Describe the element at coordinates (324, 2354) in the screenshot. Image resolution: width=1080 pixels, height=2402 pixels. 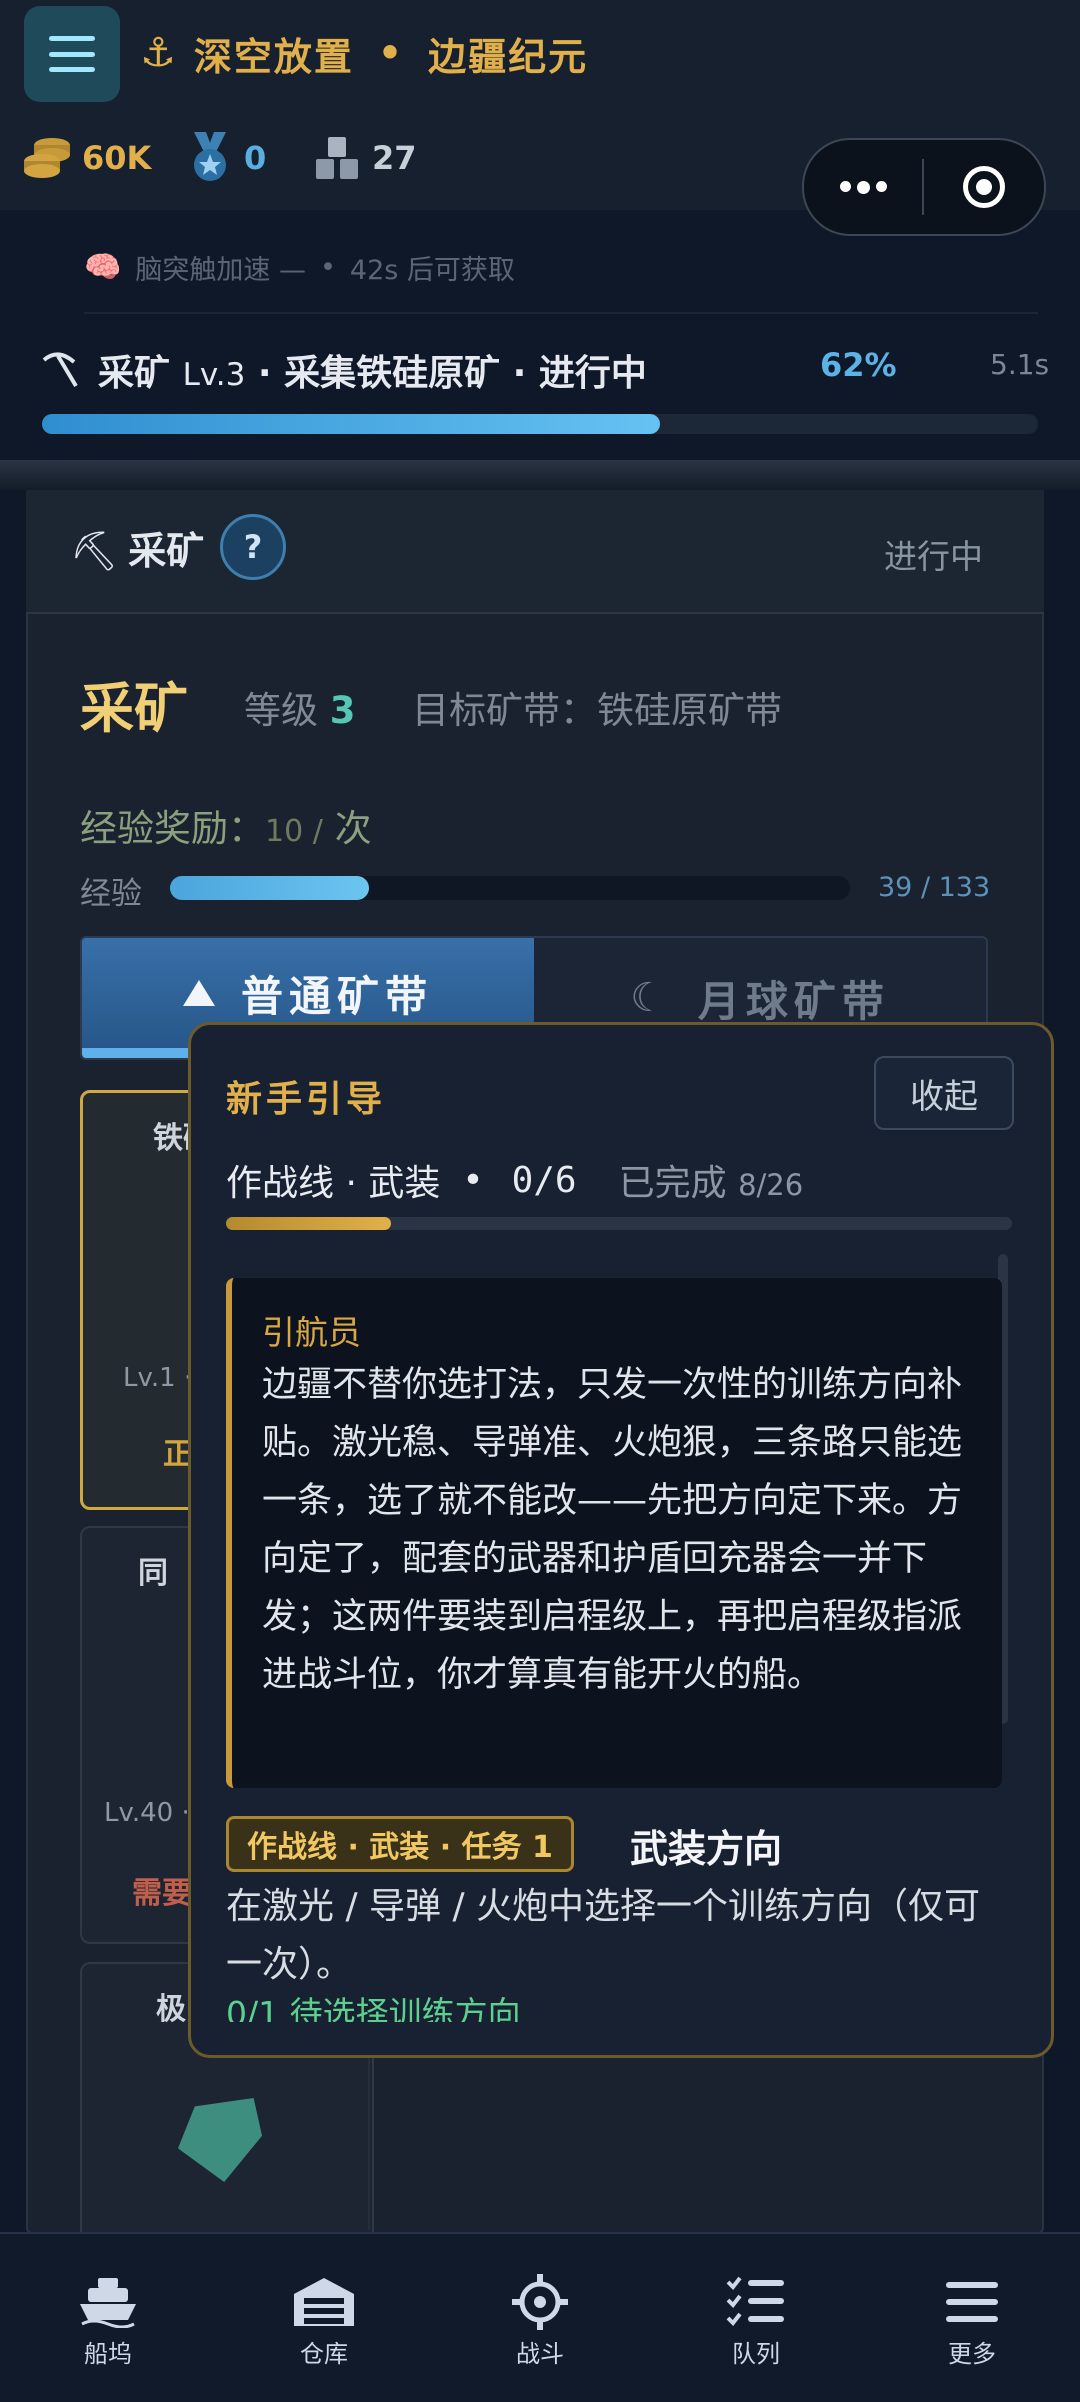
I see `nav-label: 仓库` at that location.